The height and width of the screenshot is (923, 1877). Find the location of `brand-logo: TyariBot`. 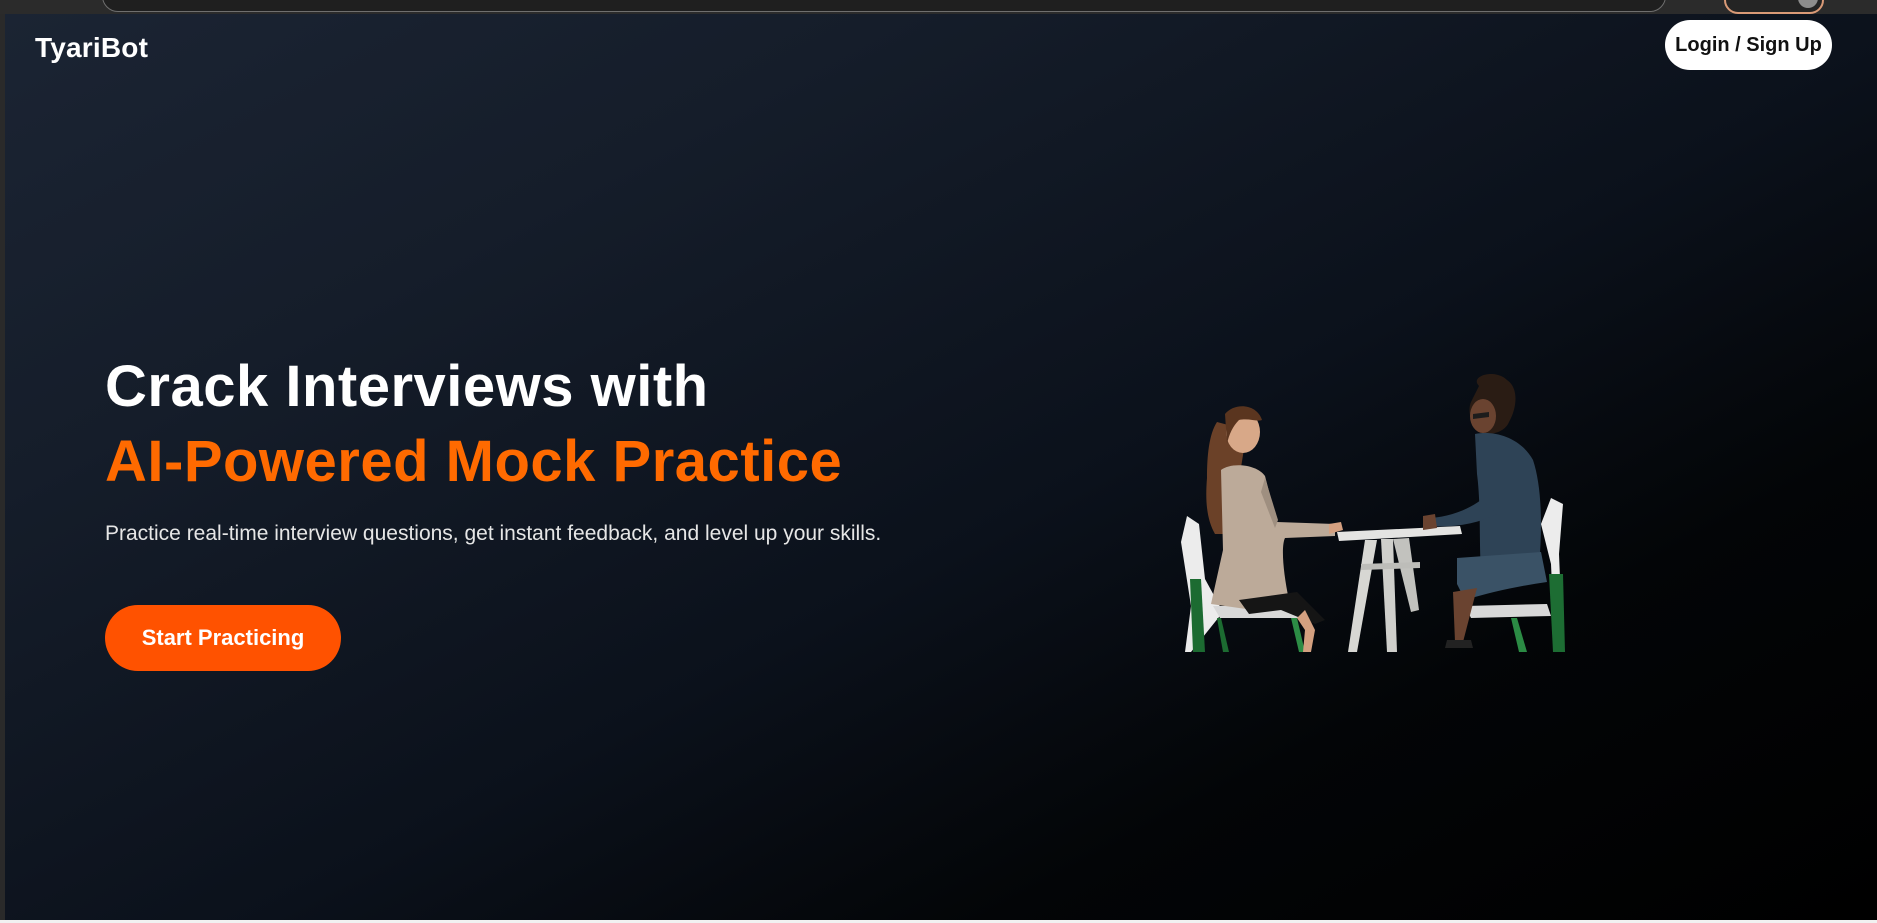

brand-logo: TyariBot is located at coordinates (91, 48).